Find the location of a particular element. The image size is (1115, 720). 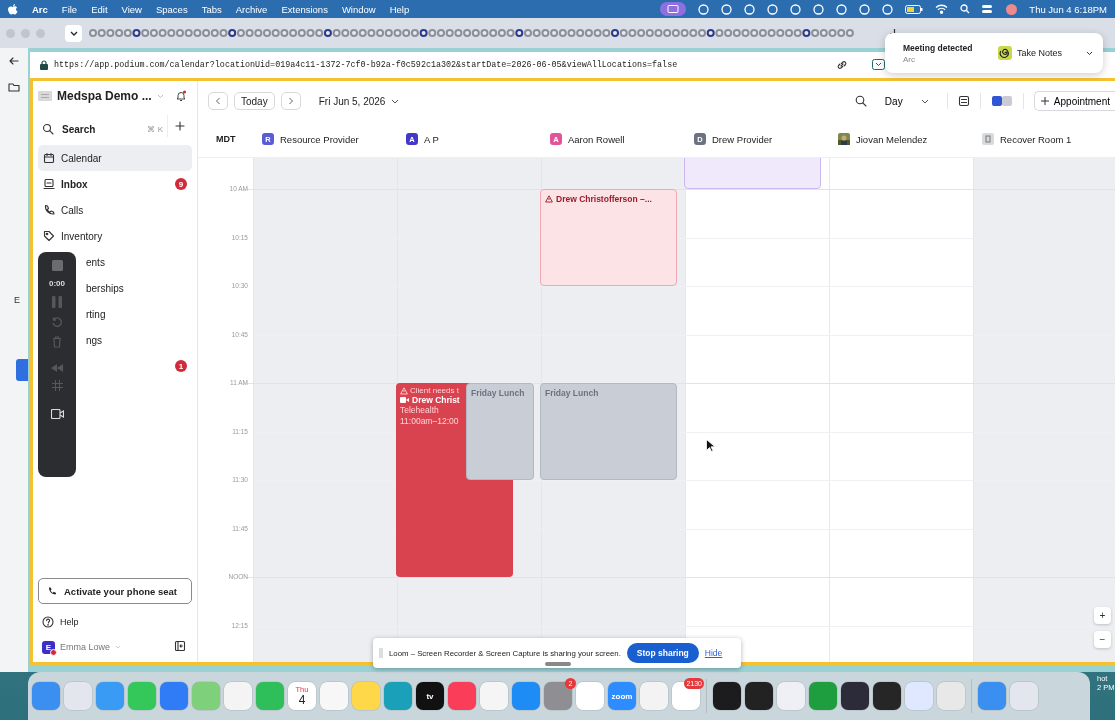

search-field: Search is located at coordinates (97, 129).